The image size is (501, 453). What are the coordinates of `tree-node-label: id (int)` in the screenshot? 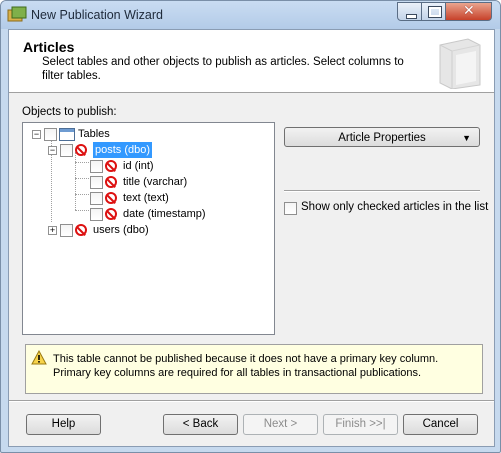 It's located at (138, 166).